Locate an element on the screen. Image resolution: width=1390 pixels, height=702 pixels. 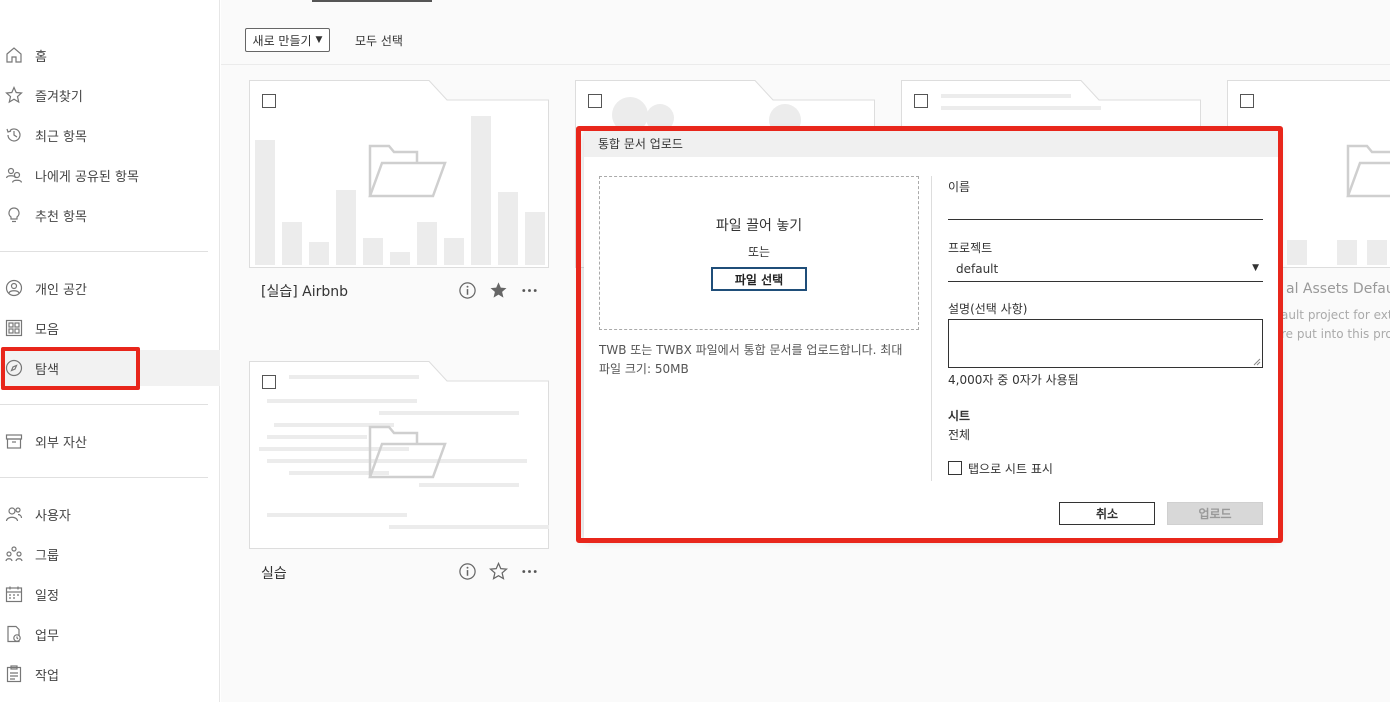
active-tab-indicator is located at coordinates (372, 1).